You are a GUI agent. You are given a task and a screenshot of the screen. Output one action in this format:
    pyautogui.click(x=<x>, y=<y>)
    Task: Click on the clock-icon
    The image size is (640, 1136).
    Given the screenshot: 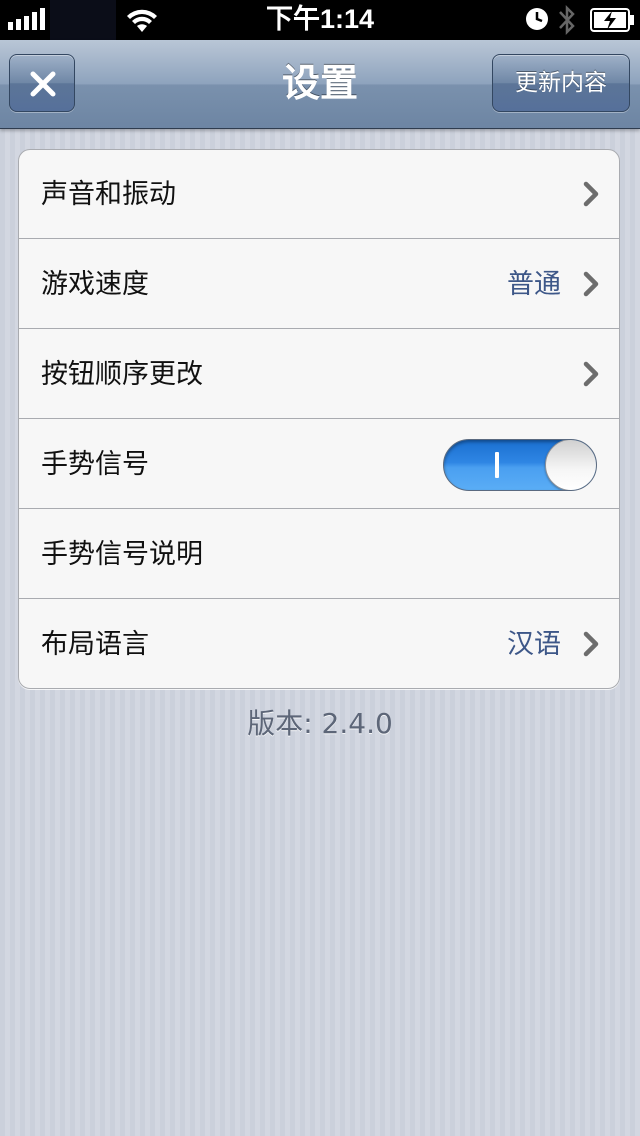 What is the action you would take?
    pyautogui.click(x=537, y=19)
    